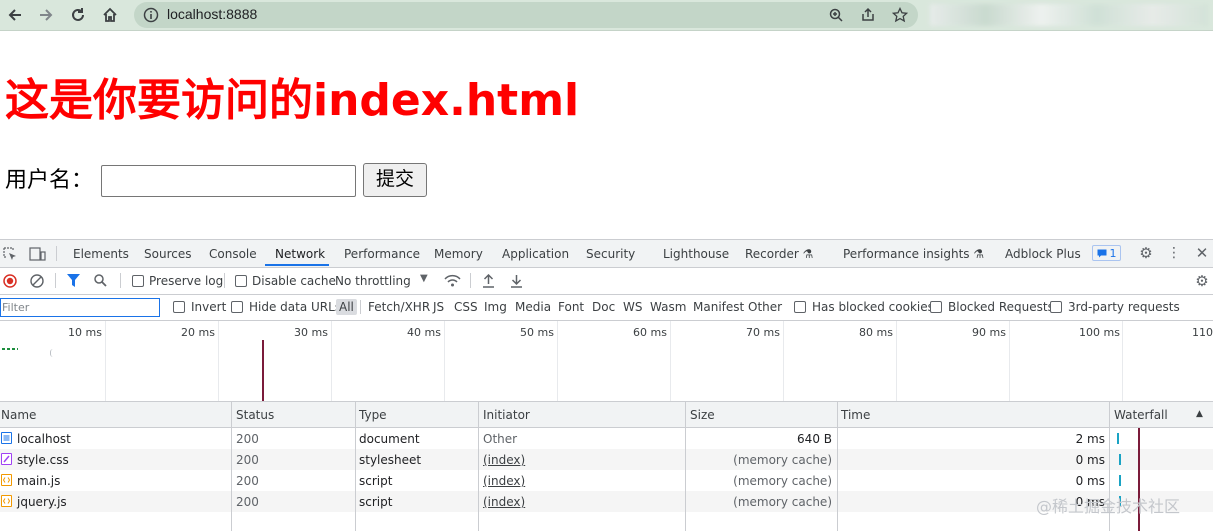 The image size is (1213, 532). I want to click on search-icon, so click(100, 280).